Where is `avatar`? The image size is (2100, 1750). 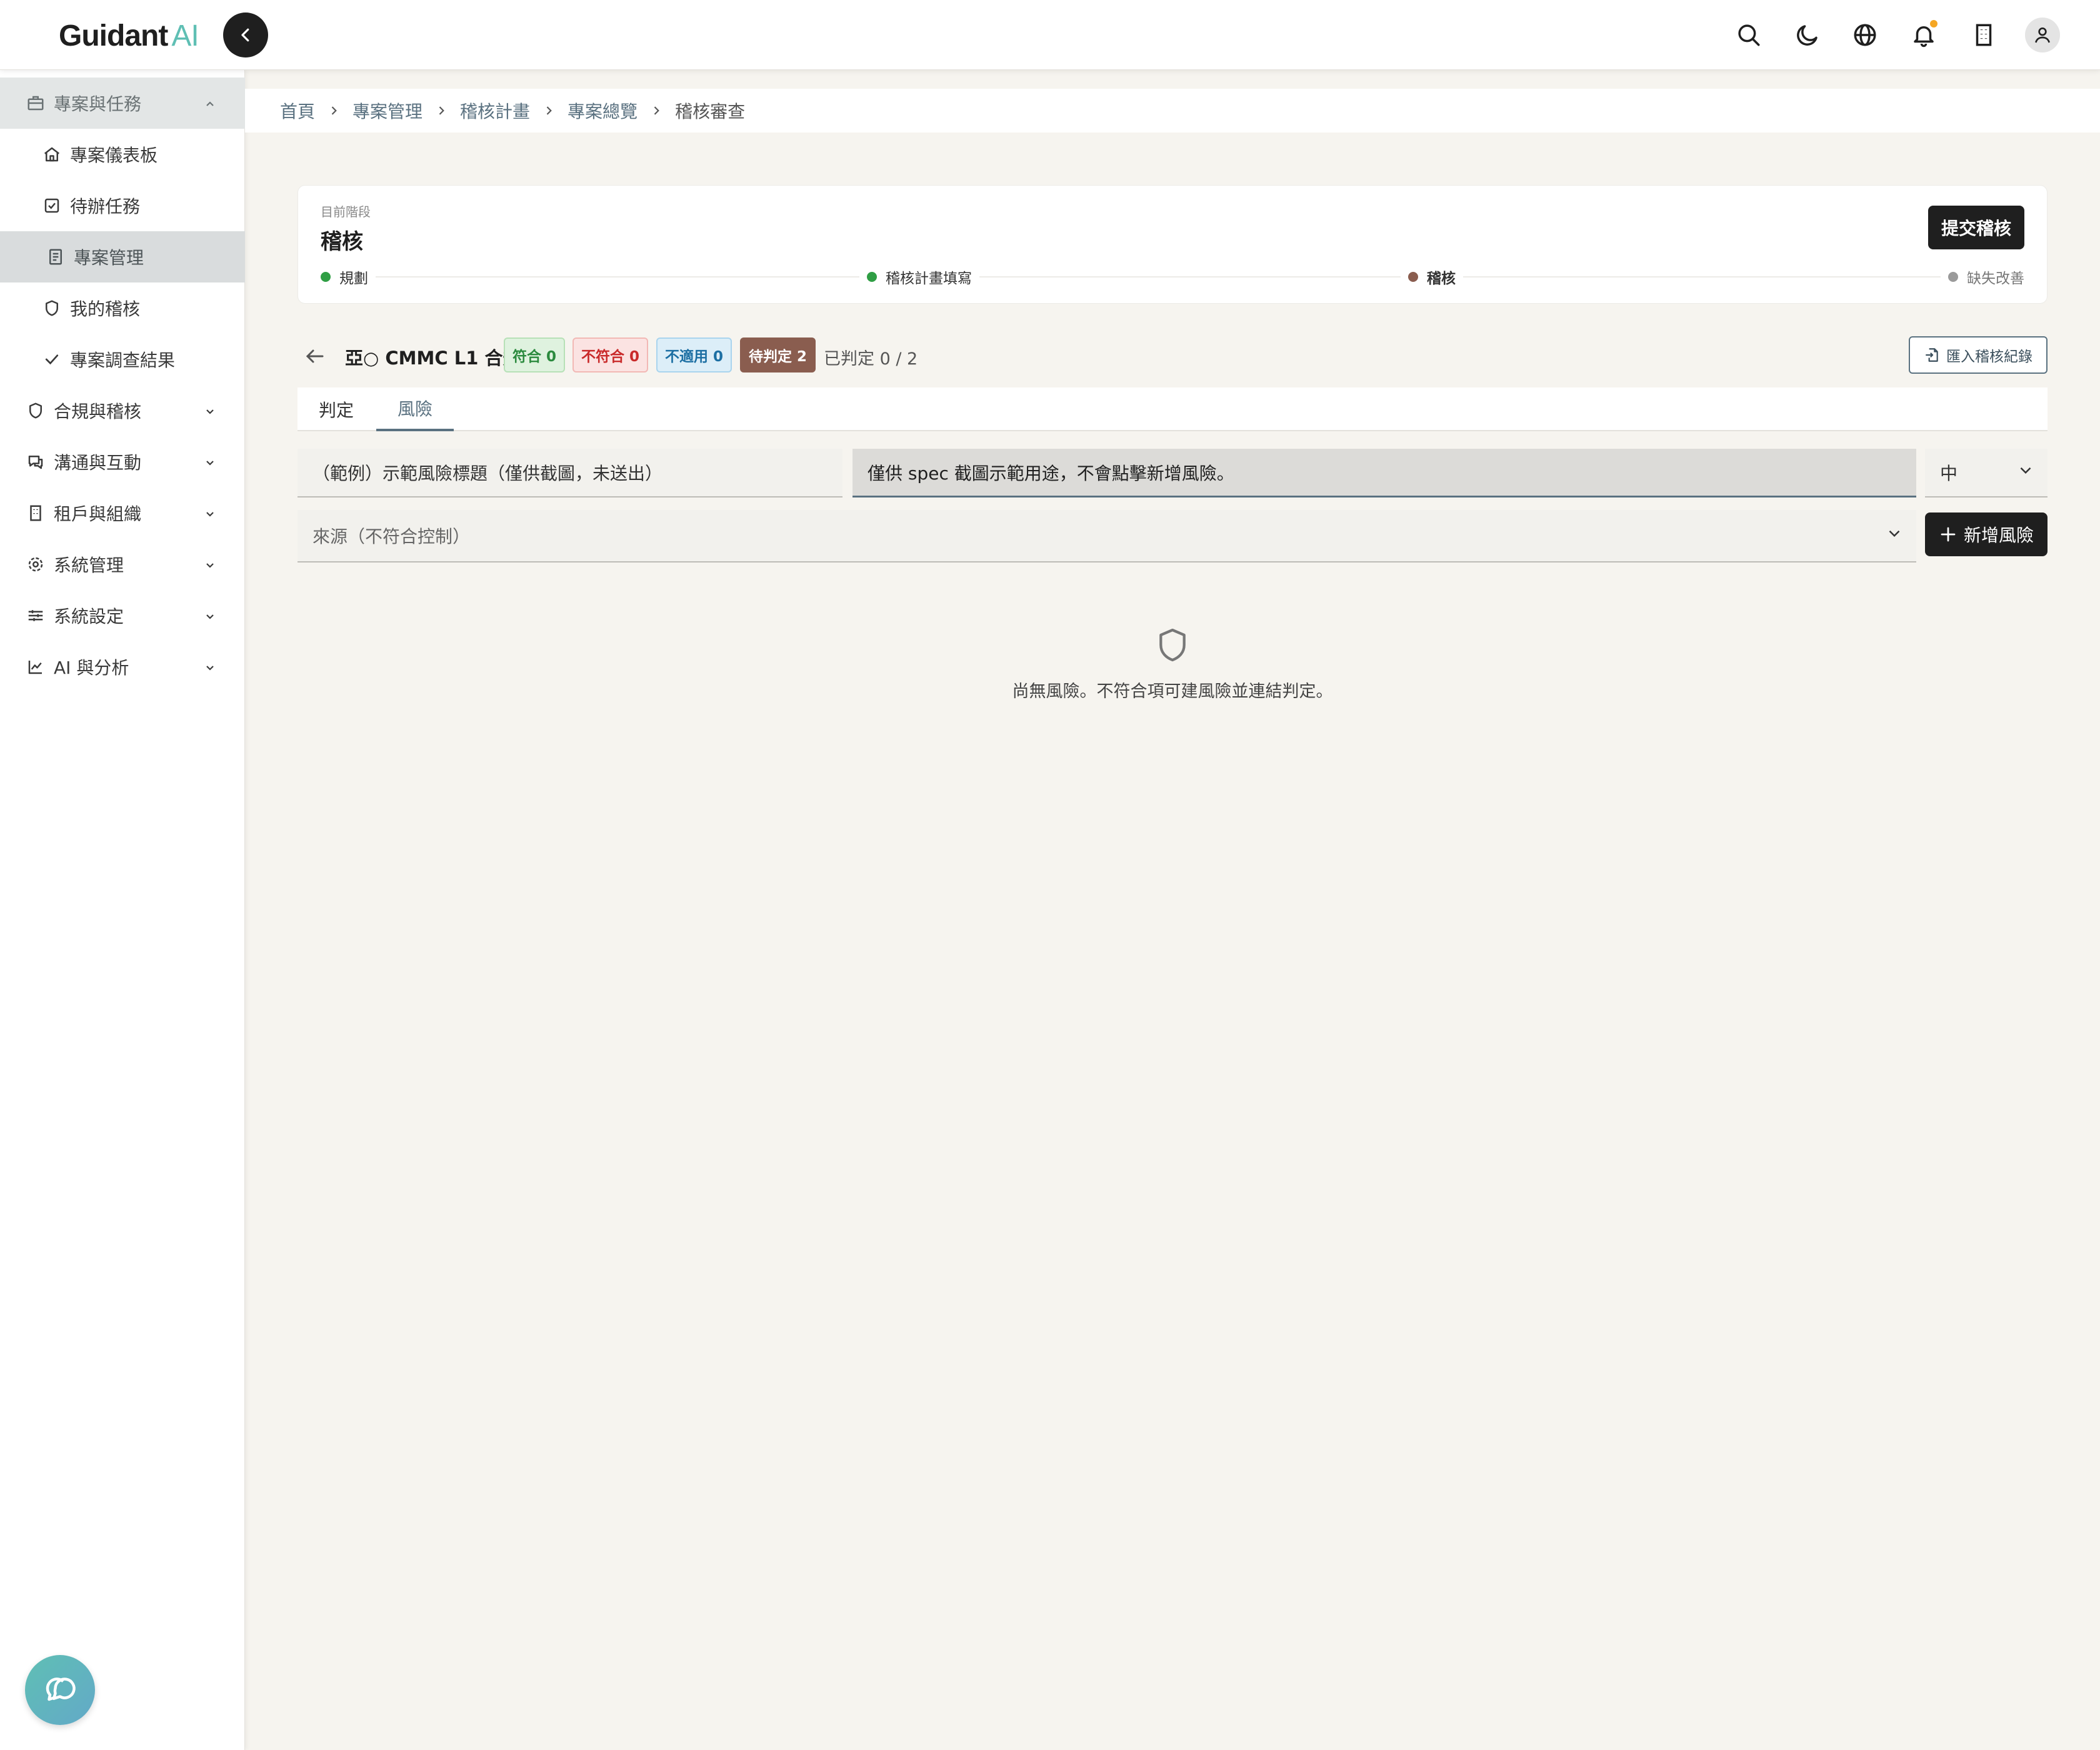
avatar is located at coordinates (2042, 35).